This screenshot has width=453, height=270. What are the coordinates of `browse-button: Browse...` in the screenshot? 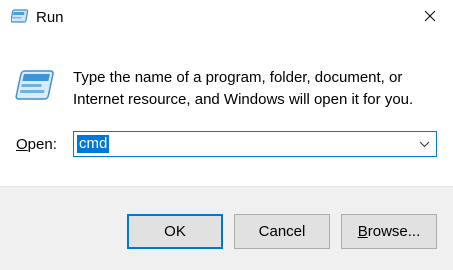 It's located at (389, 231).